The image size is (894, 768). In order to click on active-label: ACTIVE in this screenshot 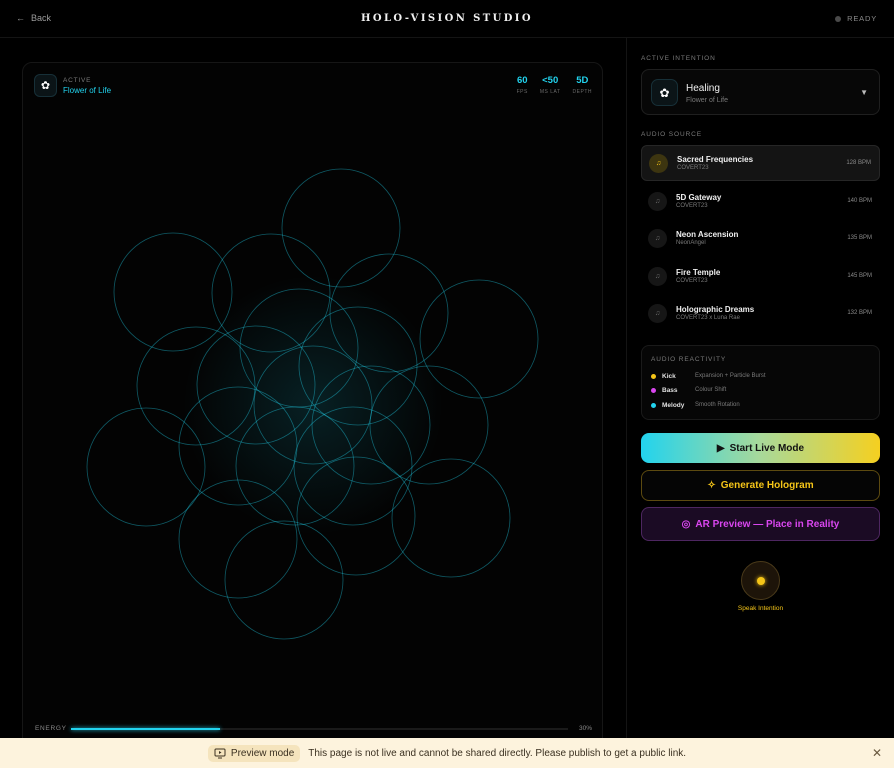, I will do `click(77, 80)`.